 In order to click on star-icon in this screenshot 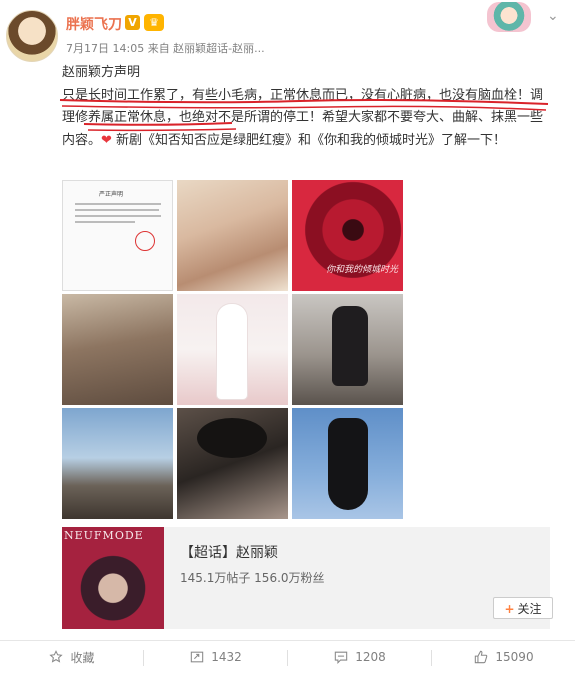, I will do `click(56, 656)`.